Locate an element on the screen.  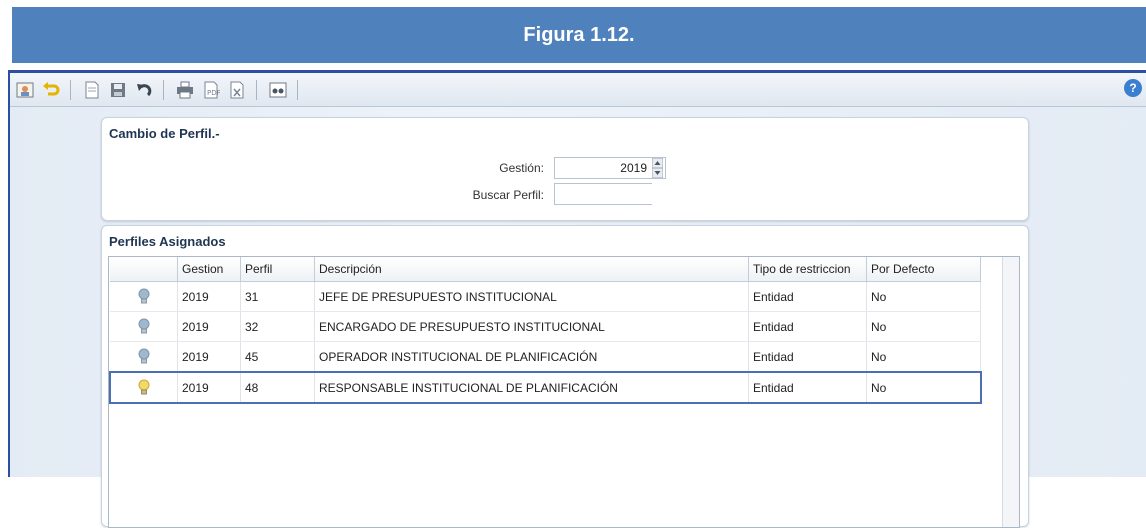
lightbulb-on-icon is located at coordinates (144, 386).